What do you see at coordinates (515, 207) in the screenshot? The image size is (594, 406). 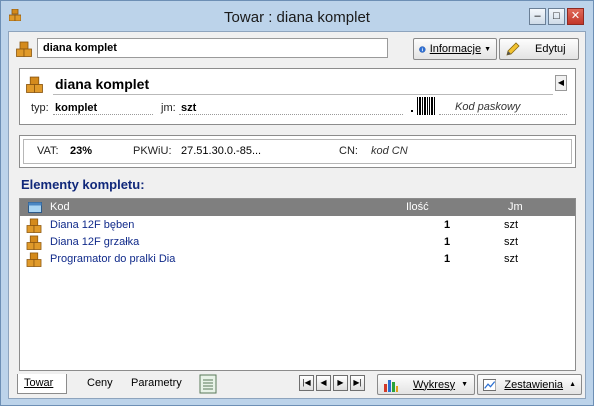 I see `column-header-unit: Jm` at bounding box center [515, 207].